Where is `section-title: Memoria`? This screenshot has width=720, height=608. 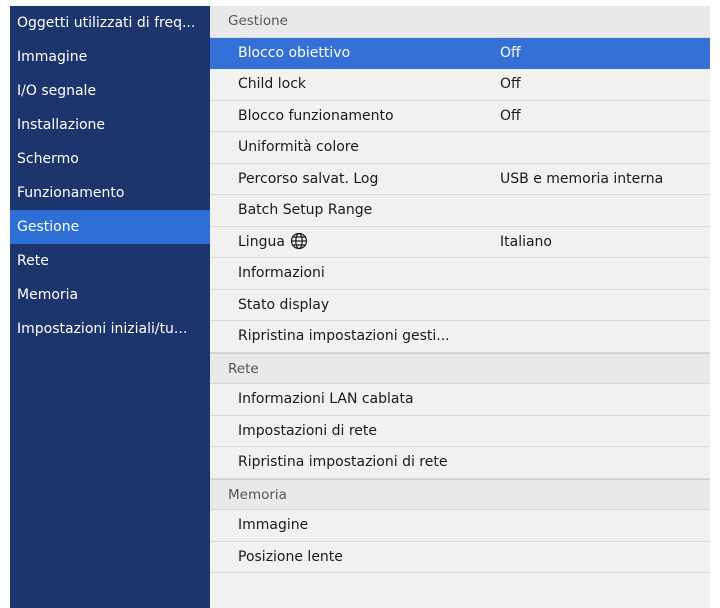 section-title: Memoria is located at coordinates (257, 494).